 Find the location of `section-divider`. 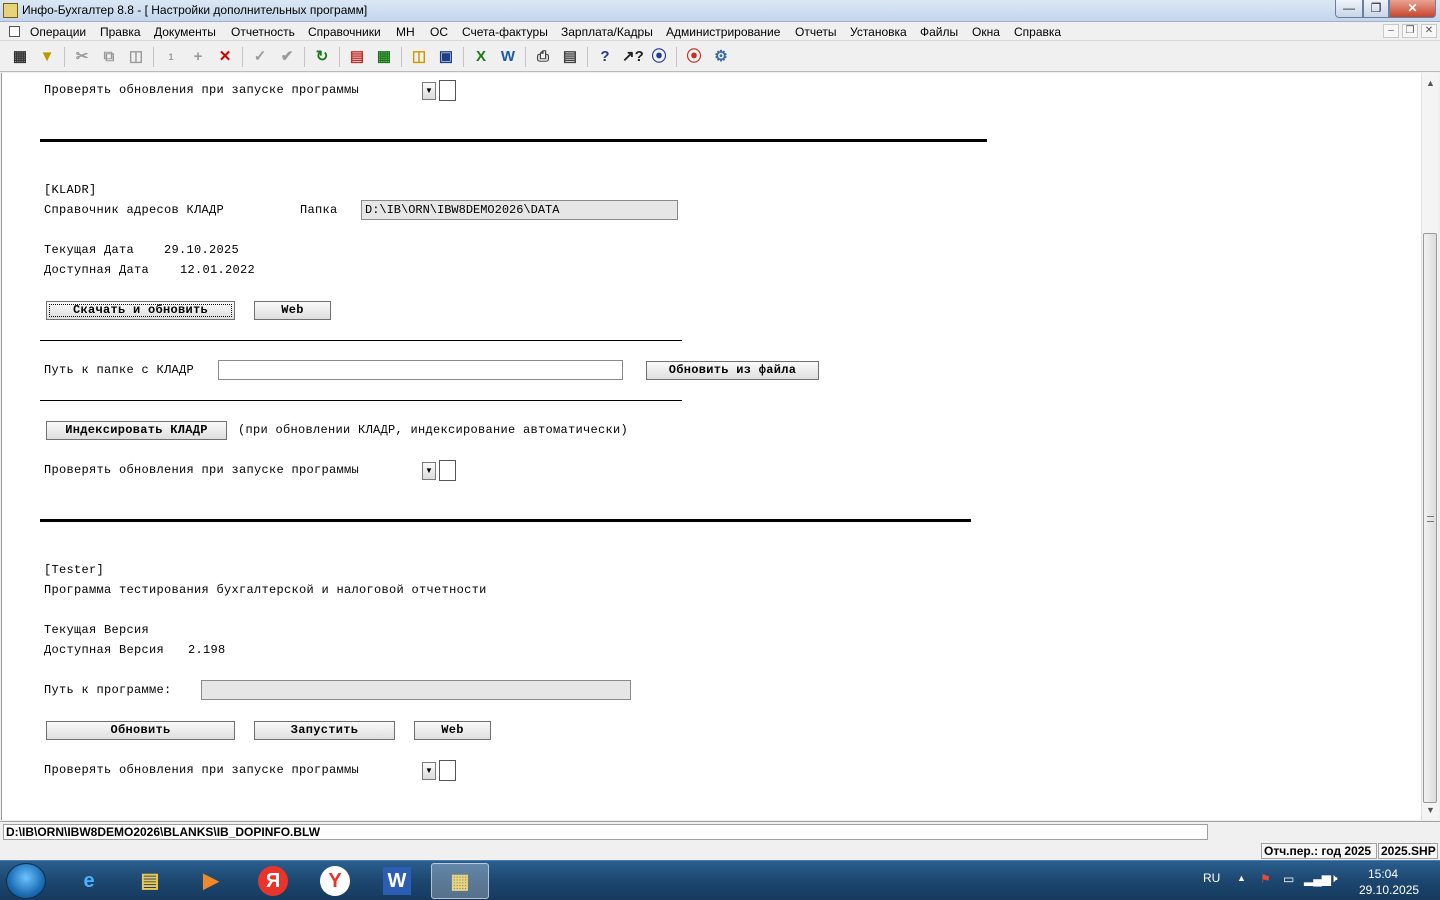

section-divider is located at coordinates (513, 140).